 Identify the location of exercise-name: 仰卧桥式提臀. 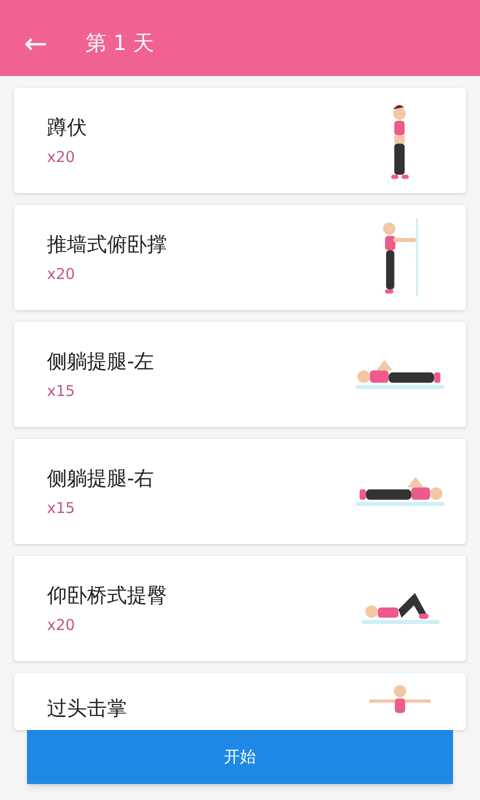
(107, 596).